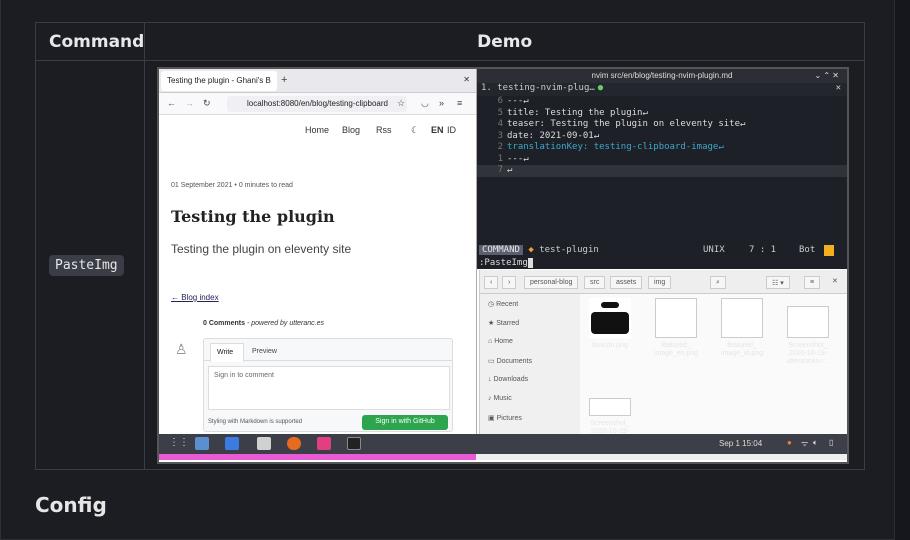 The height and width of the screenshot is (540, 910). Describe the element at coordinates (415, 130) in the screenshot. I see `moon-icon: ☾` at that location.